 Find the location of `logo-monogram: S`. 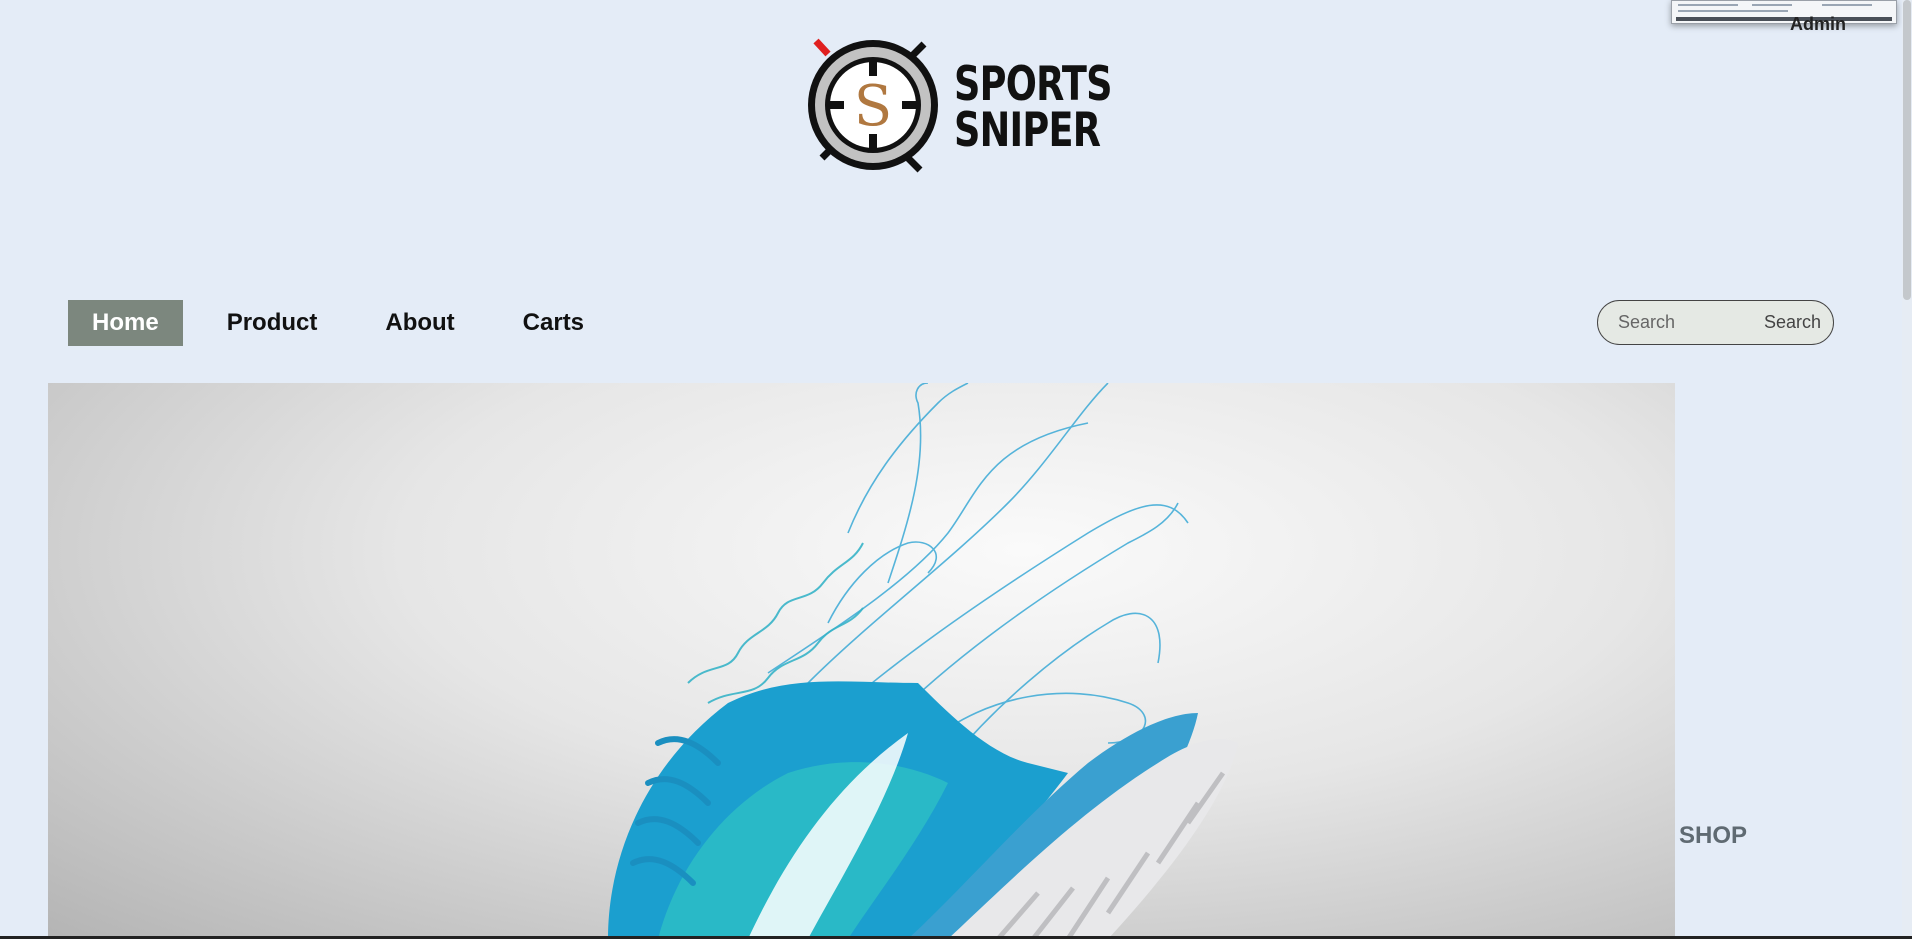

logo-monogram: S is located at coordinates (873, 106).